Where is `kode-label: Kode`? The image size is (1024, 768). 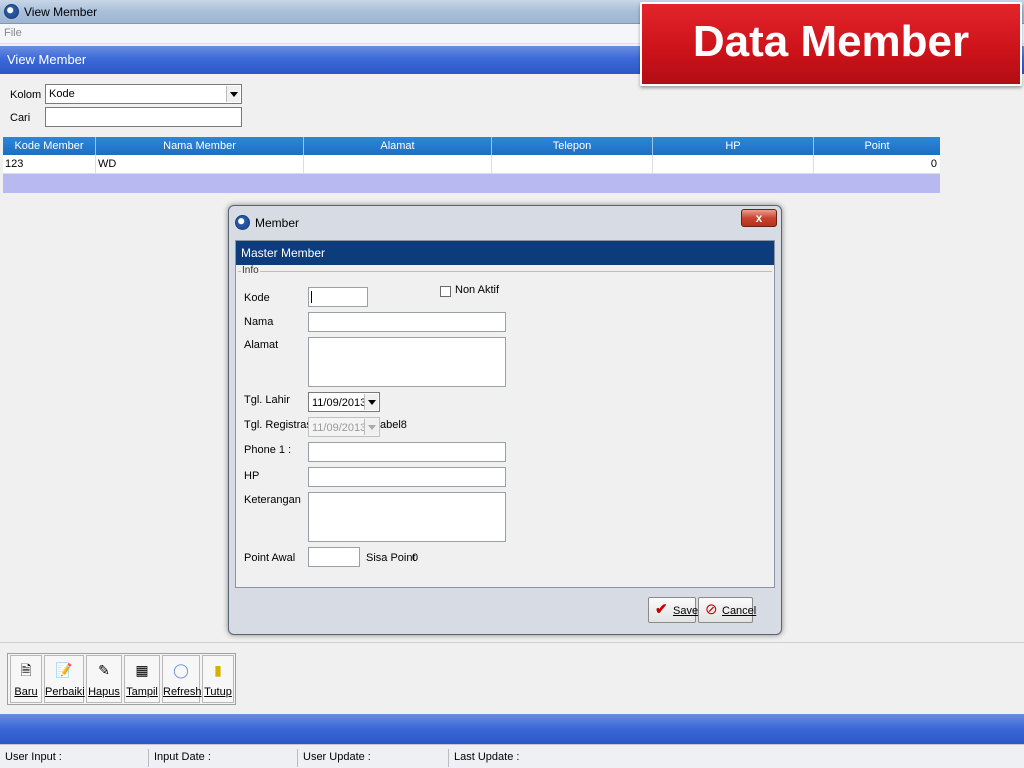
kode-label: Kode is located at coordinates (257, 298).